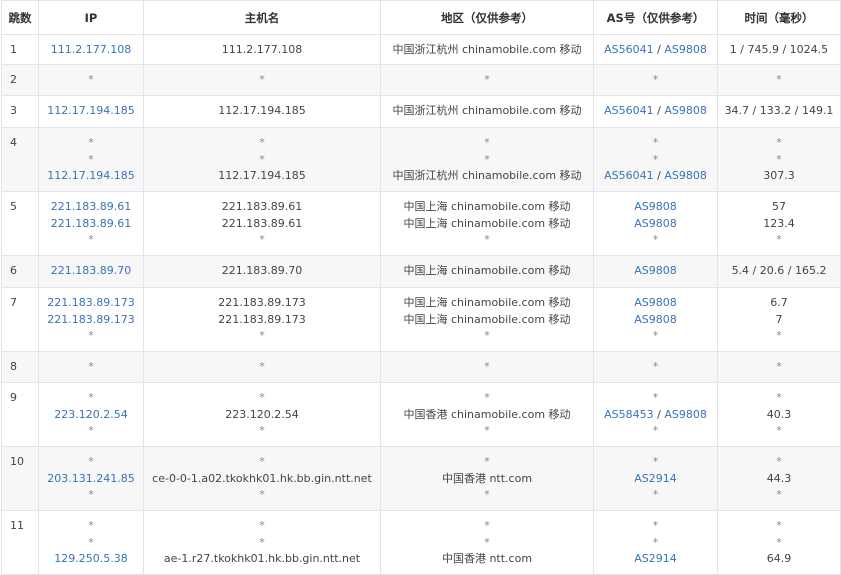 The image size is (841, 575). I want to click on time-cell: * * 307.3, so click(779, 159).